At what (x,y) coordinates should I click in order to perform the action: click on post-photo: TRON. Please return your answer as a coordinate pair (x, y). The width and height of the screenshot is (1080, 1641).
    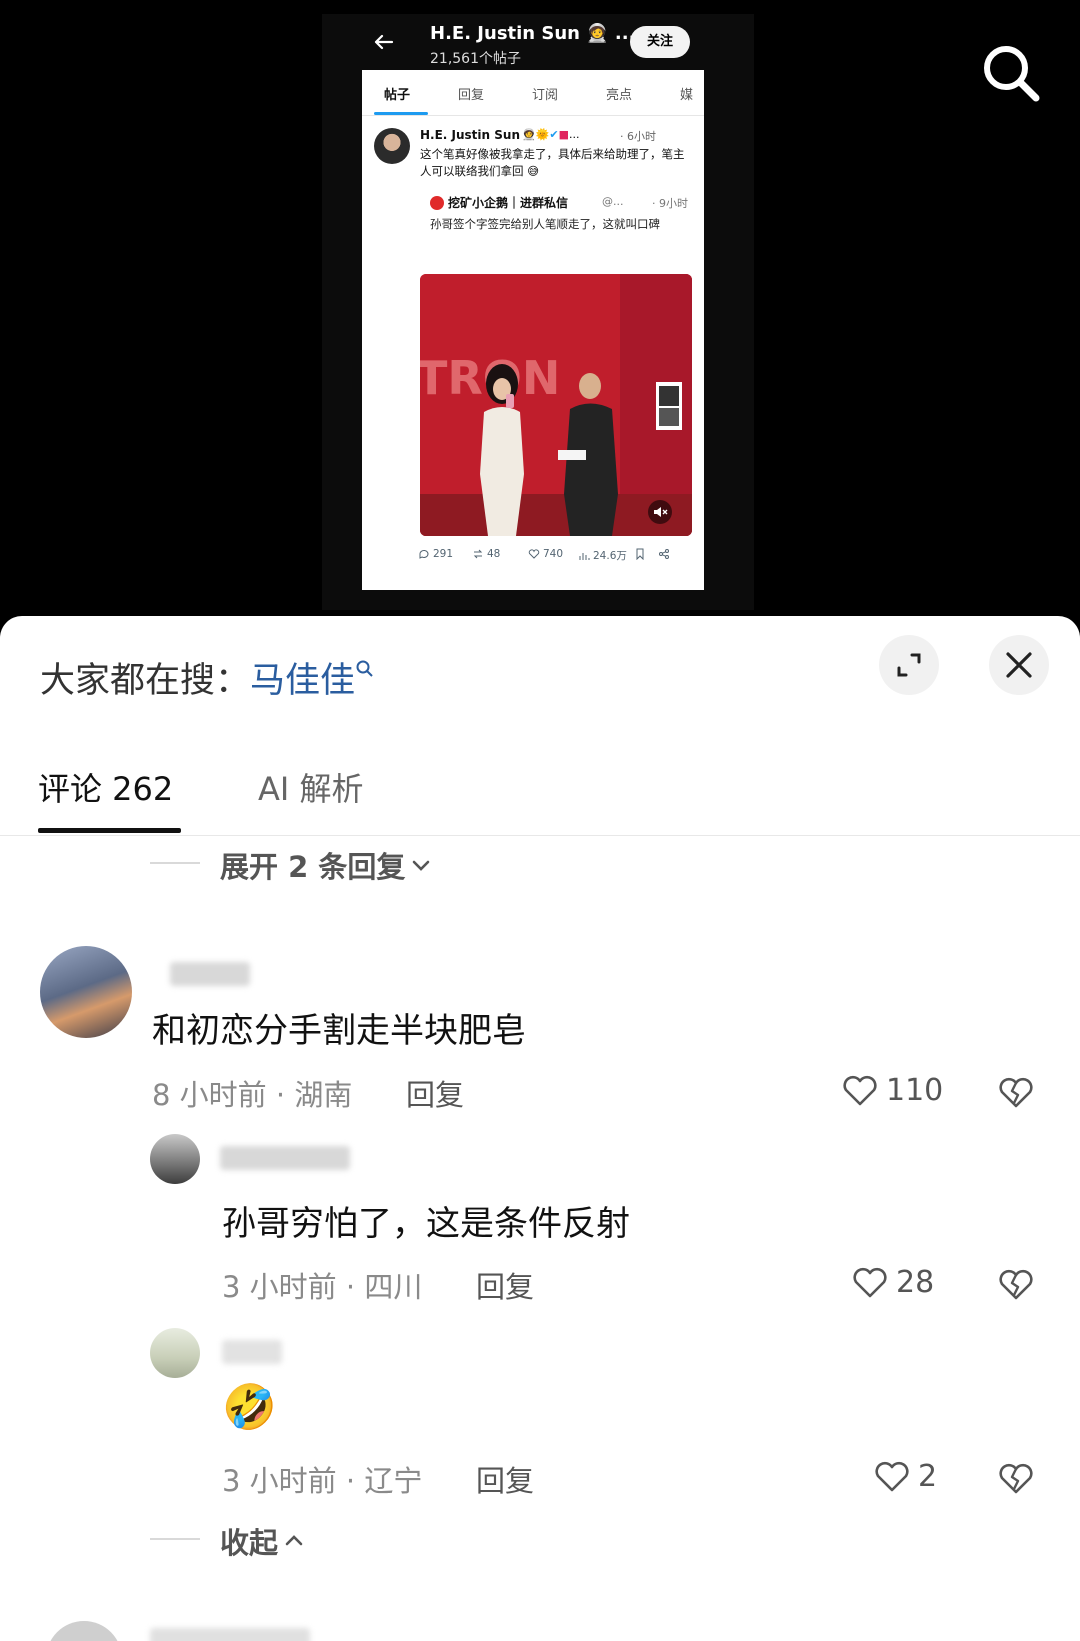
    Looking at the image, I should click on (556, 405).